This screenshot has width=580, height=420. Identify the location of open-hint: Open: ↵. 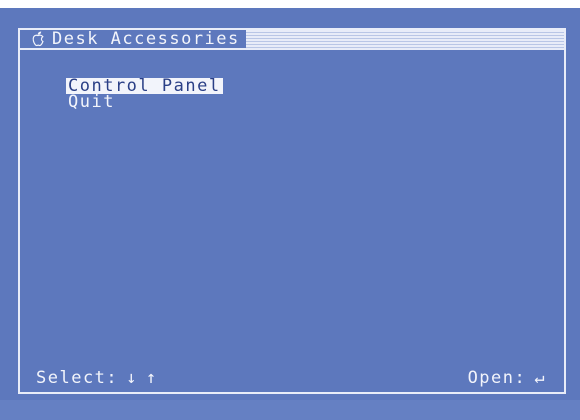
(507, 378).